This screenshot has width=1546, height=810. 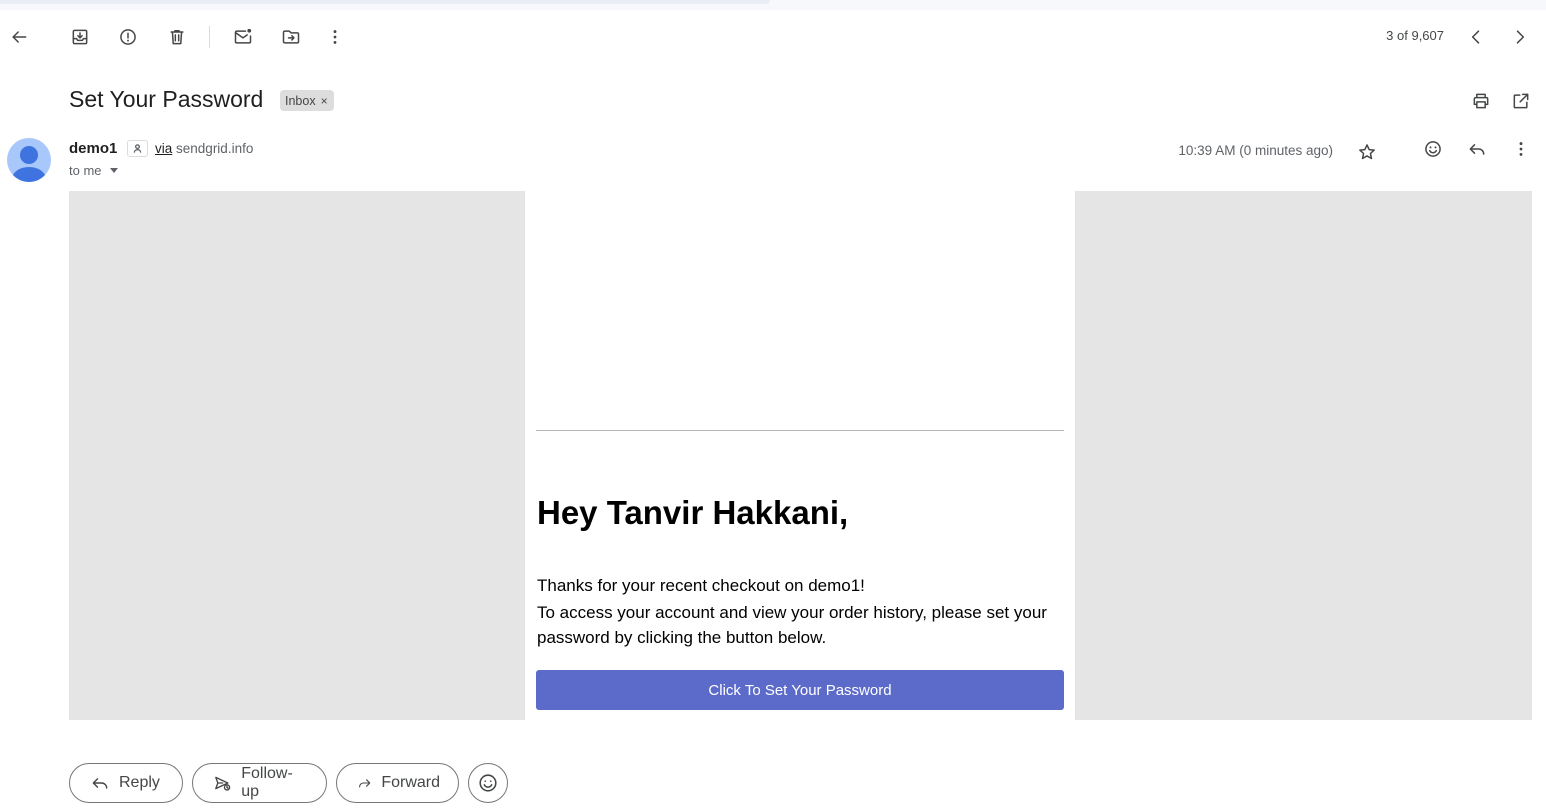 What do you see at coordinates (1415, 35) in the screenshot?
I see `pager-count: 3 of 9,607` at bounding box center [1415, 35].